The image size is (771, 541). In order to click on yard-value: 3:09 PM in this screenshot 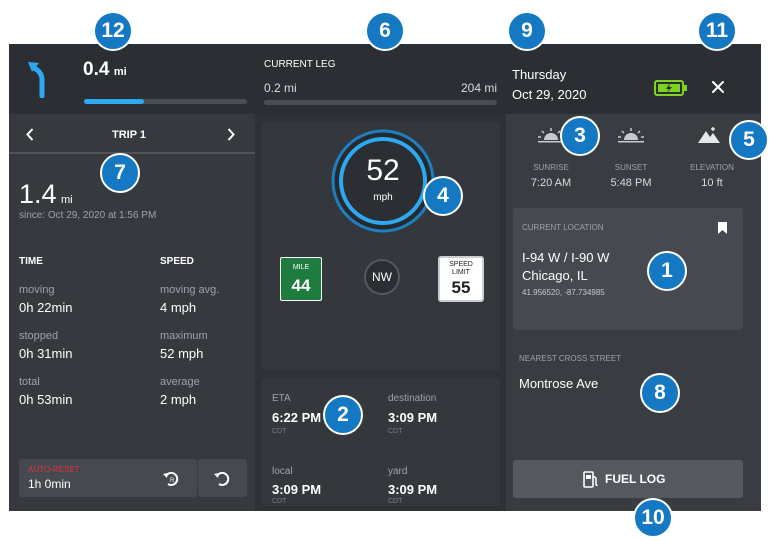, I will do `click(413, 489)`.